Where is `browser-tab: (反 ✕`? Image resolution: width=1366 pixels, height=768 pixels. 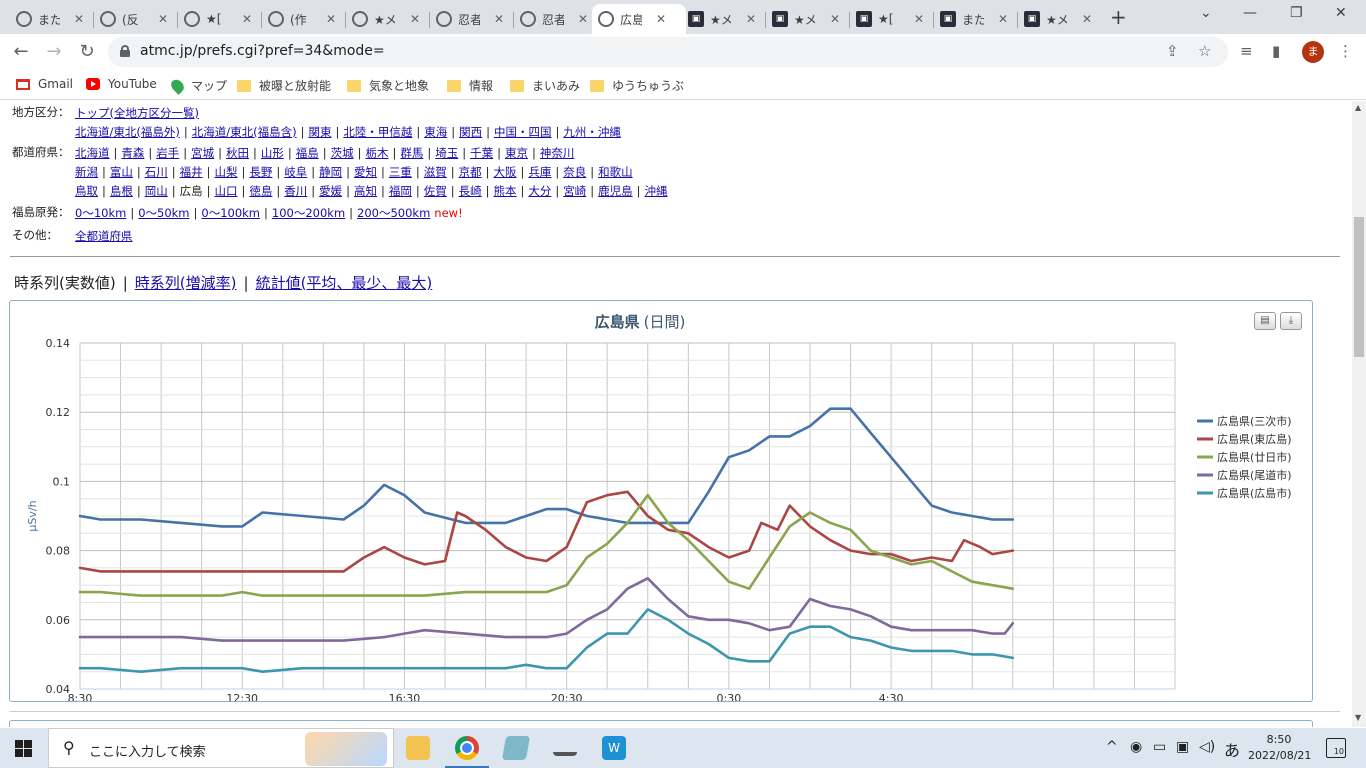
browser-tab: (反 ✕ is located at coordinates (136, 19).